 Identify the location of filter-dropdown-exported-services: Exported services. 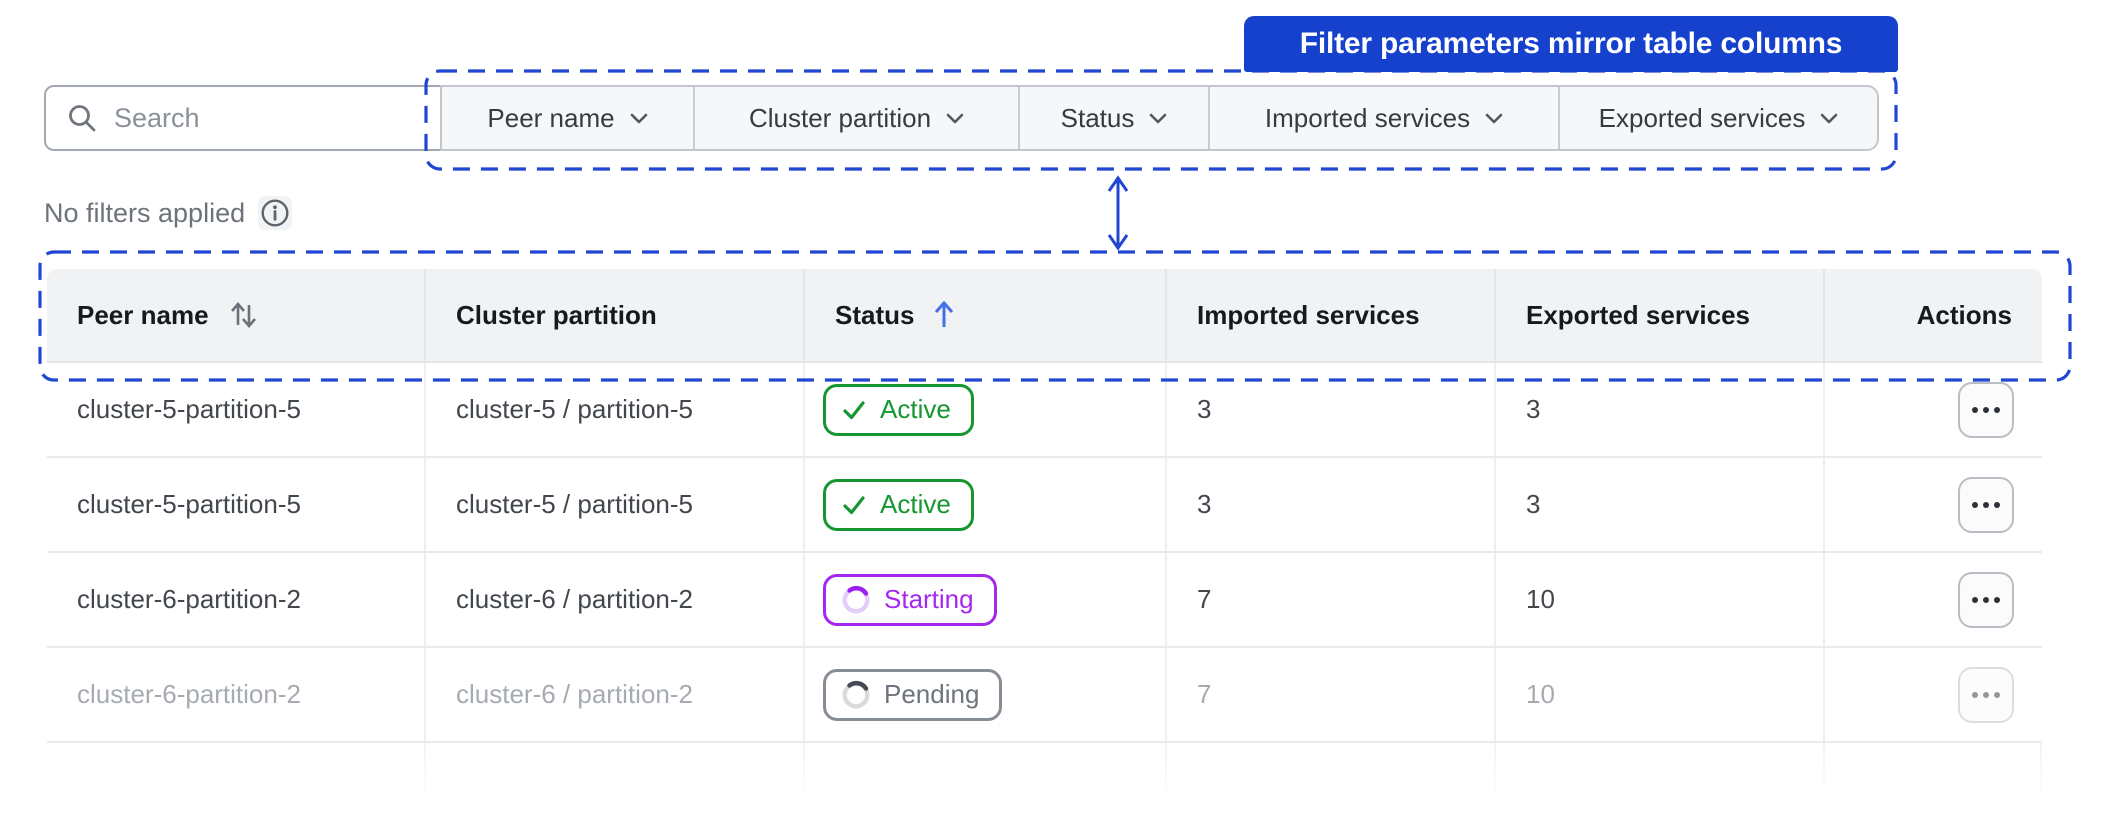
(1718, 118).